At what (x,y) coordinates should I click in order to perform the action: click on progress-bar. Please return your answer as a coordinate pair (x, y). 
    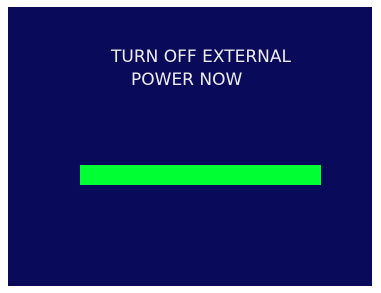
    Looking at the image, I should click on (200, 175).